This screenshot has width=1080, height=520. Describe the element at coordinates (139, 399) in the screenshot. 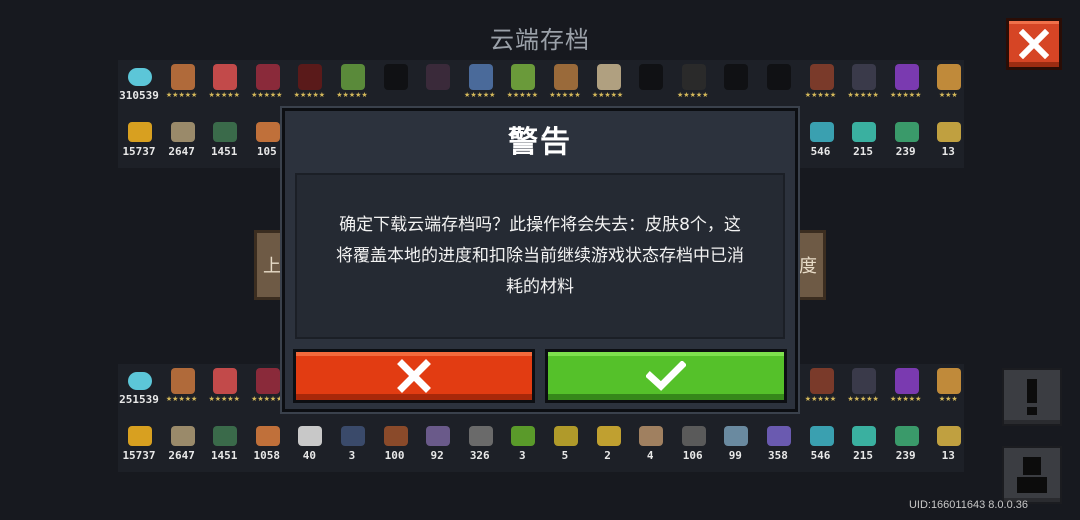

I see `gem-count: 251539` at that location.